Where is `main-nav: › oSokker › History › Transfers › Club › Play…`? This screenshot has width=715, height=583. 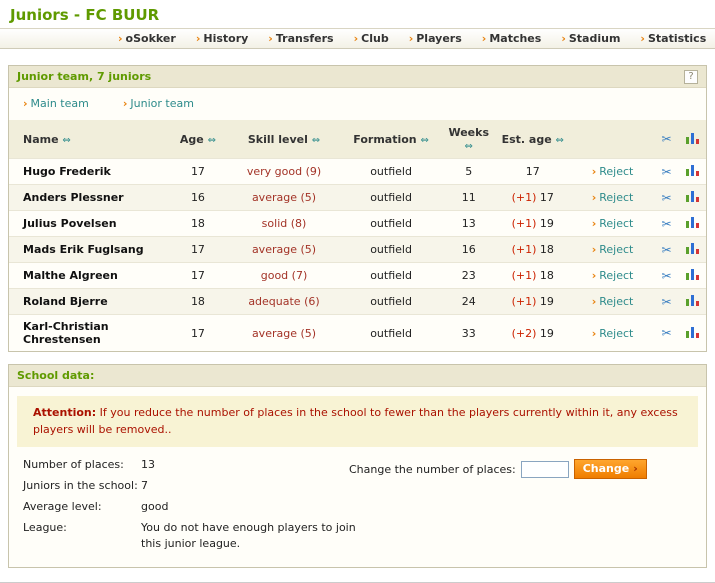
main-nav: › oSokker › History › Transfers › Club › Play… is located at coordinates (357, 38).